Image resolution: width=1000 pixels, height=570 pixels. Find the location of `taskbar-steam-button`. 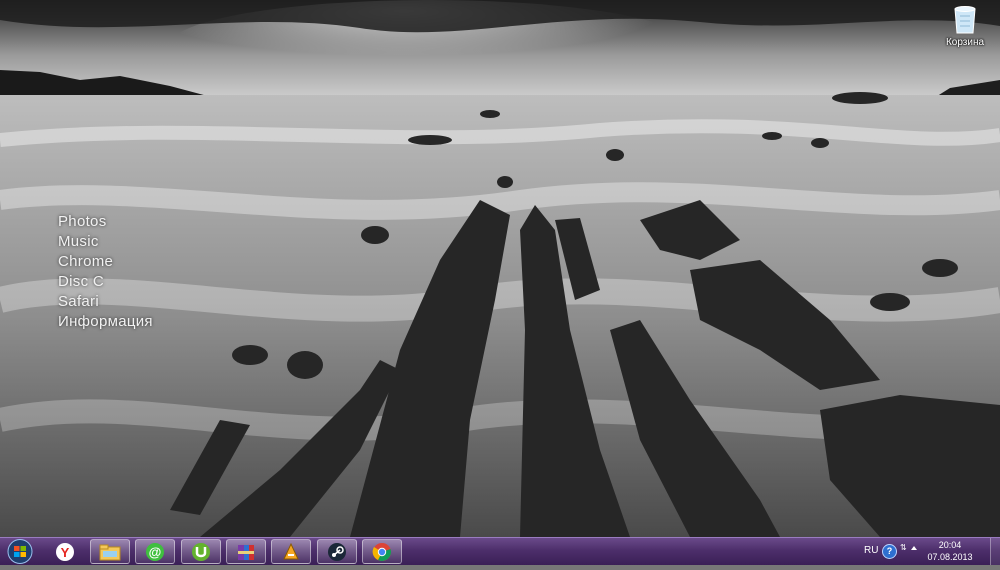

taskbar-steam-button is located at coordinates (337, 551).